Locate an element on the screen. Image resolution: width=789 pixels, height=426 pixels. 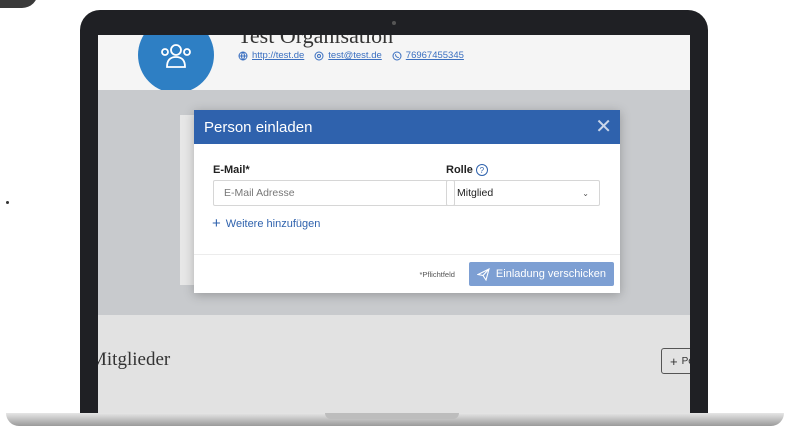
help-circle-icon: ? is located at coordinates (481, 170).